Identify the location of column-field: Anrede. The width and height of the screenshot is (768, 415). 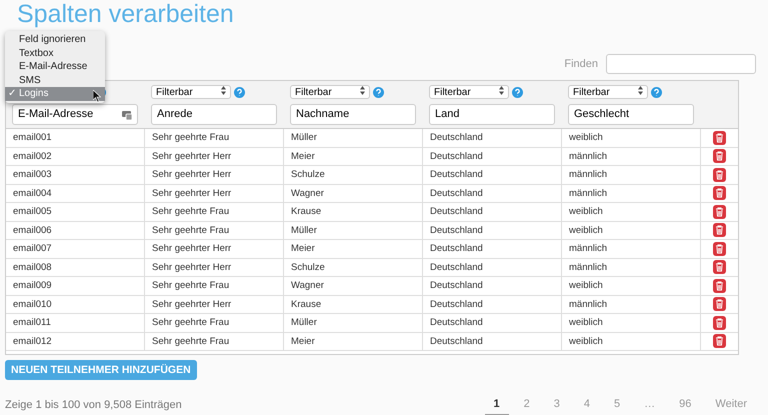
(214, 114).